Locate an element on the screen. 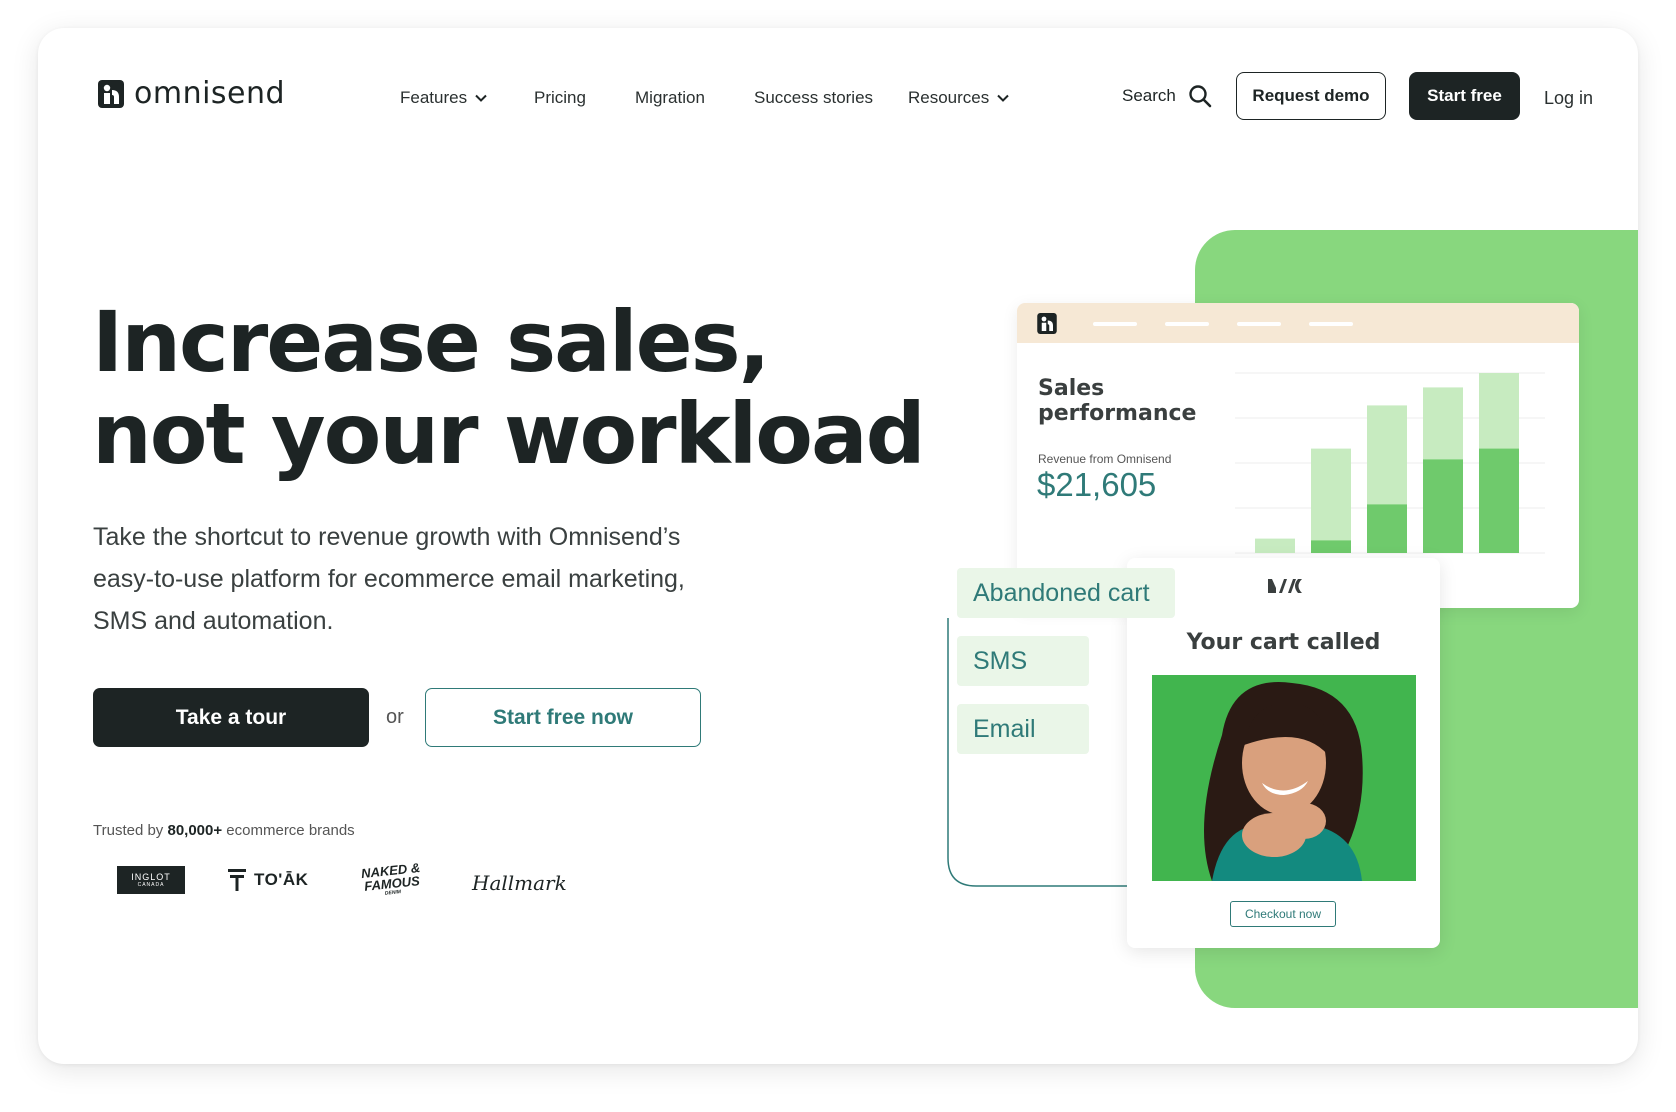 This screenshot has height=1112, width=1676. smiling-woman-photo is located at coordinates (1284, 778).